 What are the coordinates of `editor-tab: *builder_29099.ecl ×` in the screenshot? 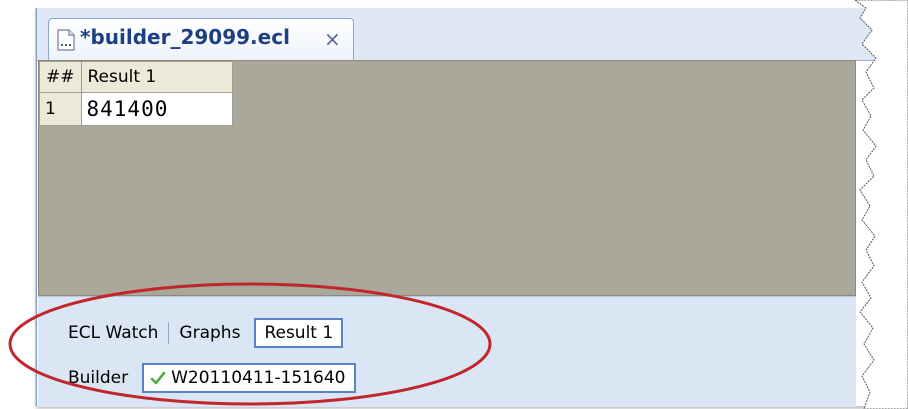 It's located at (201, 39).